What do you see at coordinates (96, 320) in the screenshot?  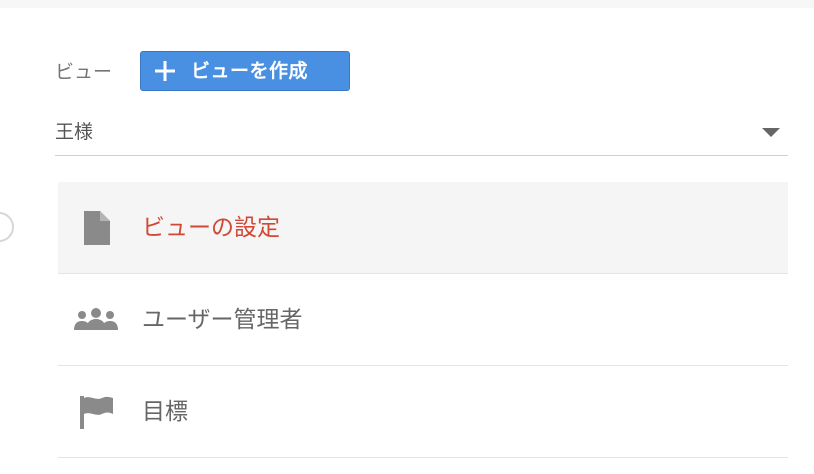 I see `people-icon` at bounding box center [96, 320].